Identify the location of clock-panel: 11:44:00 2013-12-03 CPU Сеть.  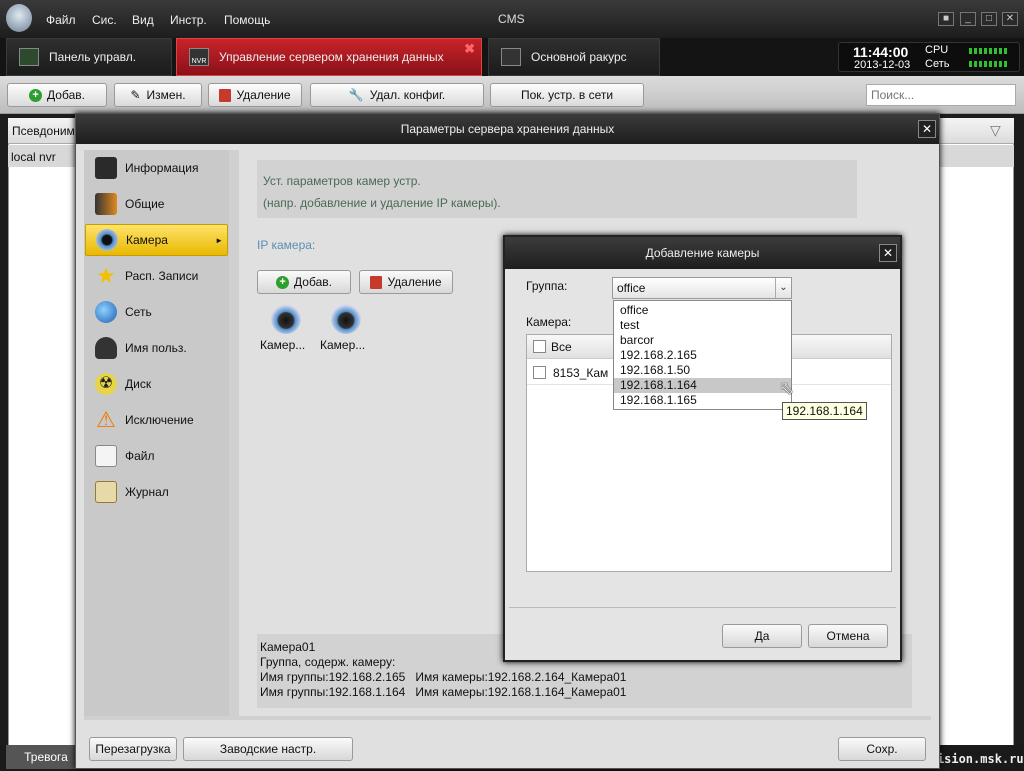
(929, 57).